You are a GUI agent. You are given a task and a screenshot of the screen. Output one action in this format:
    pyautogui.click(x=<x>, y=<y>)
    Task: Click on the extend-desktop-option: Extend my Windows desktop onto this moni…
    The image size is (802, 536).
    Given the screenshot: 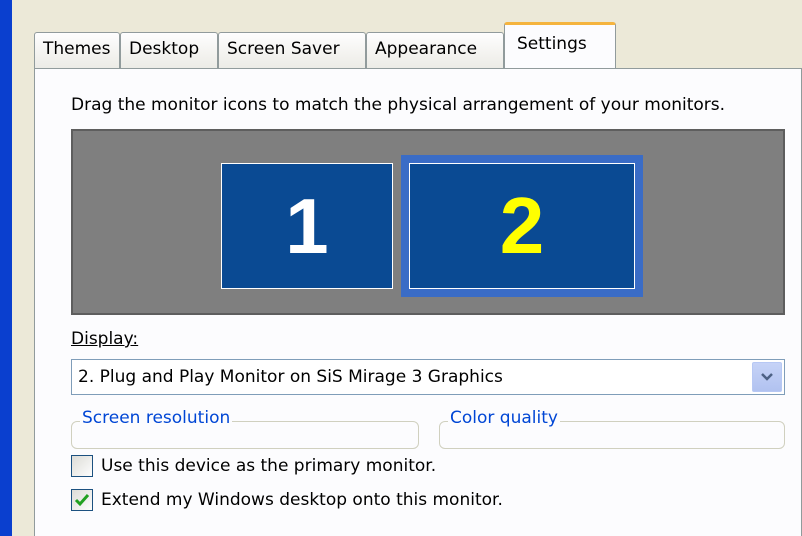 What is the action you would take?
    pyautogui.click(x=287, y=500)
    